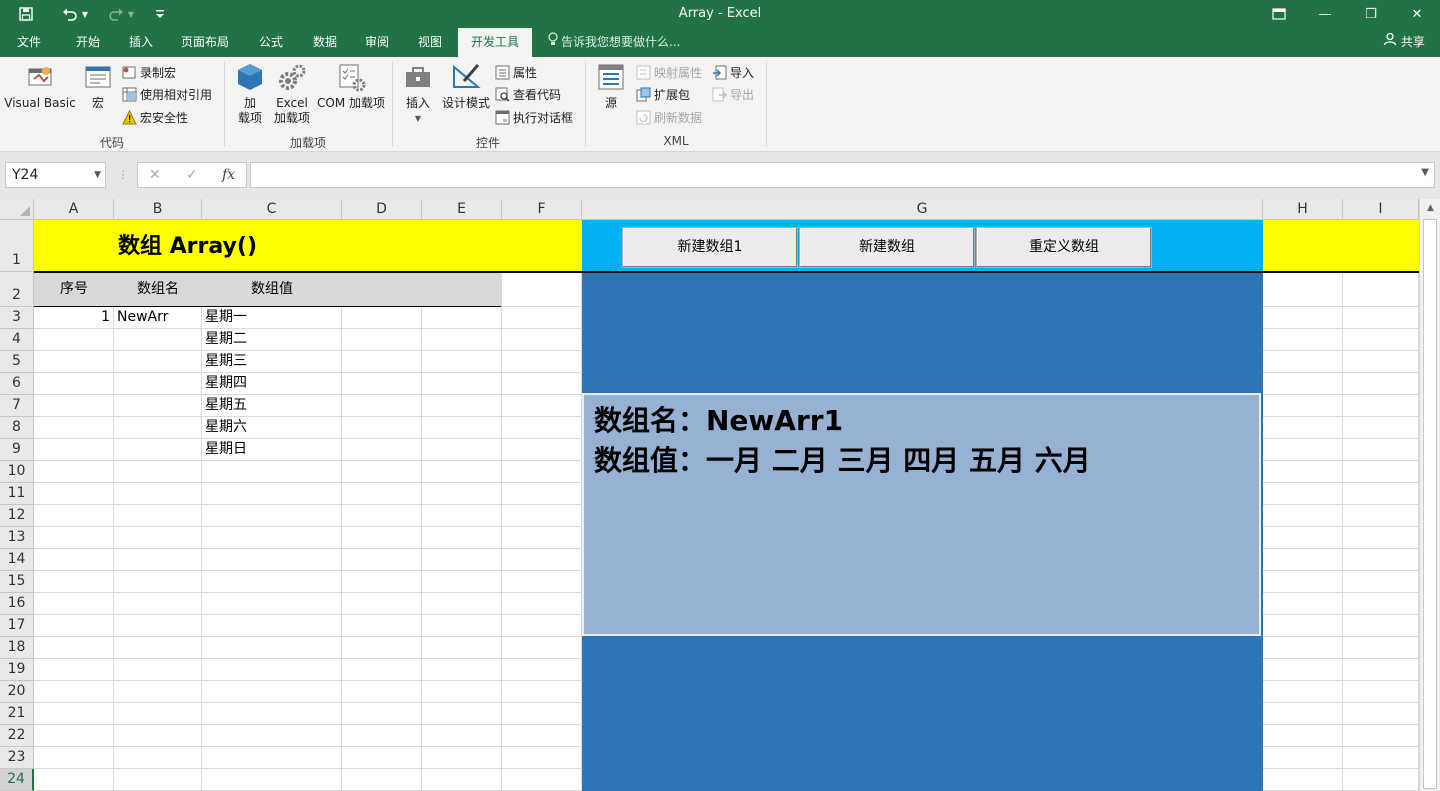 Image resolution: width=1440 pixels, height=791 pixels. I want to click on tab-view: 视图, so click(430, 42).